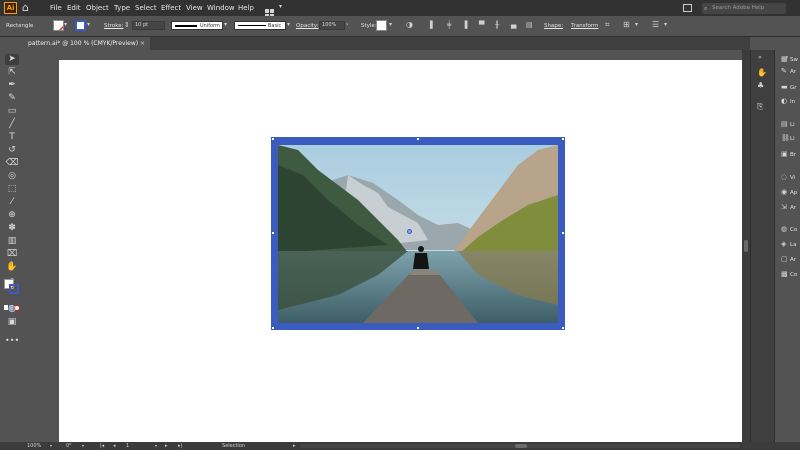 The height and width of the screenshot is (450, 800). Describe the element at coordinates (563, 233) in the screenshot. I see `selection-handle-middle-right` at that location.